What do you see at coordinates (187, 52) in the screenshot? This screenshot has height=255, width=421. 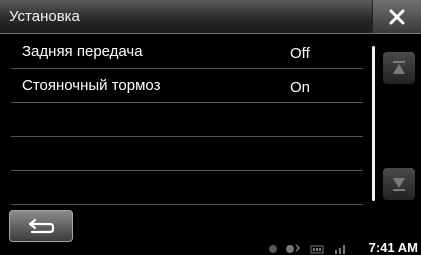 I see `setting-row-reverse: Задняя передача Off` at bounding box center [187, 52].